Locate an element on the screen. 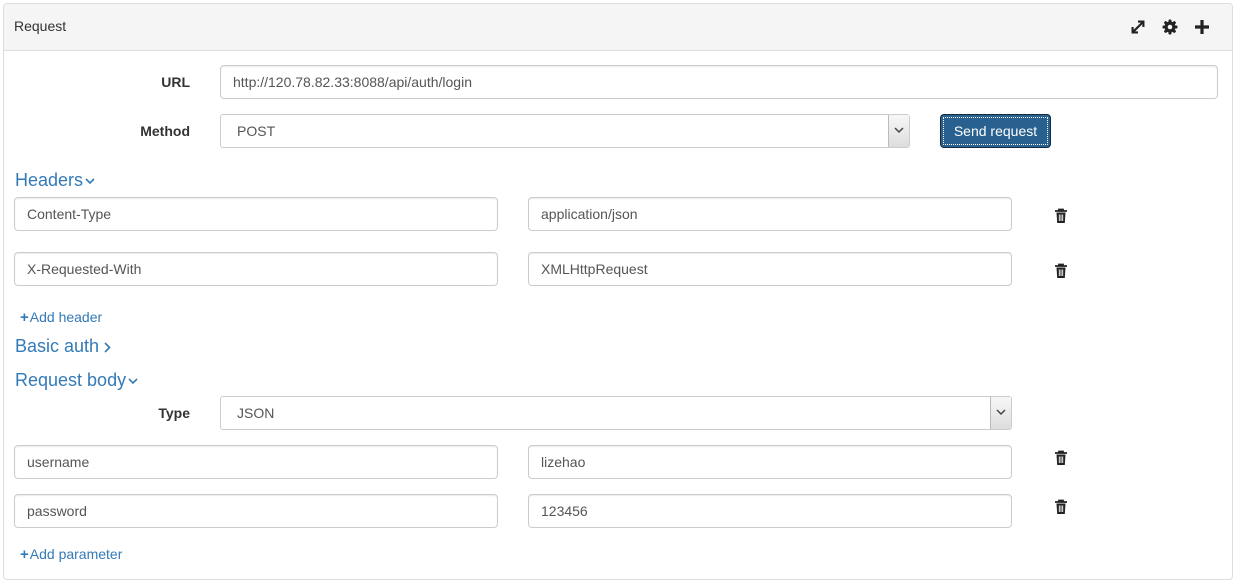  add-header-label: Add header is located at coordinates (66, 317).